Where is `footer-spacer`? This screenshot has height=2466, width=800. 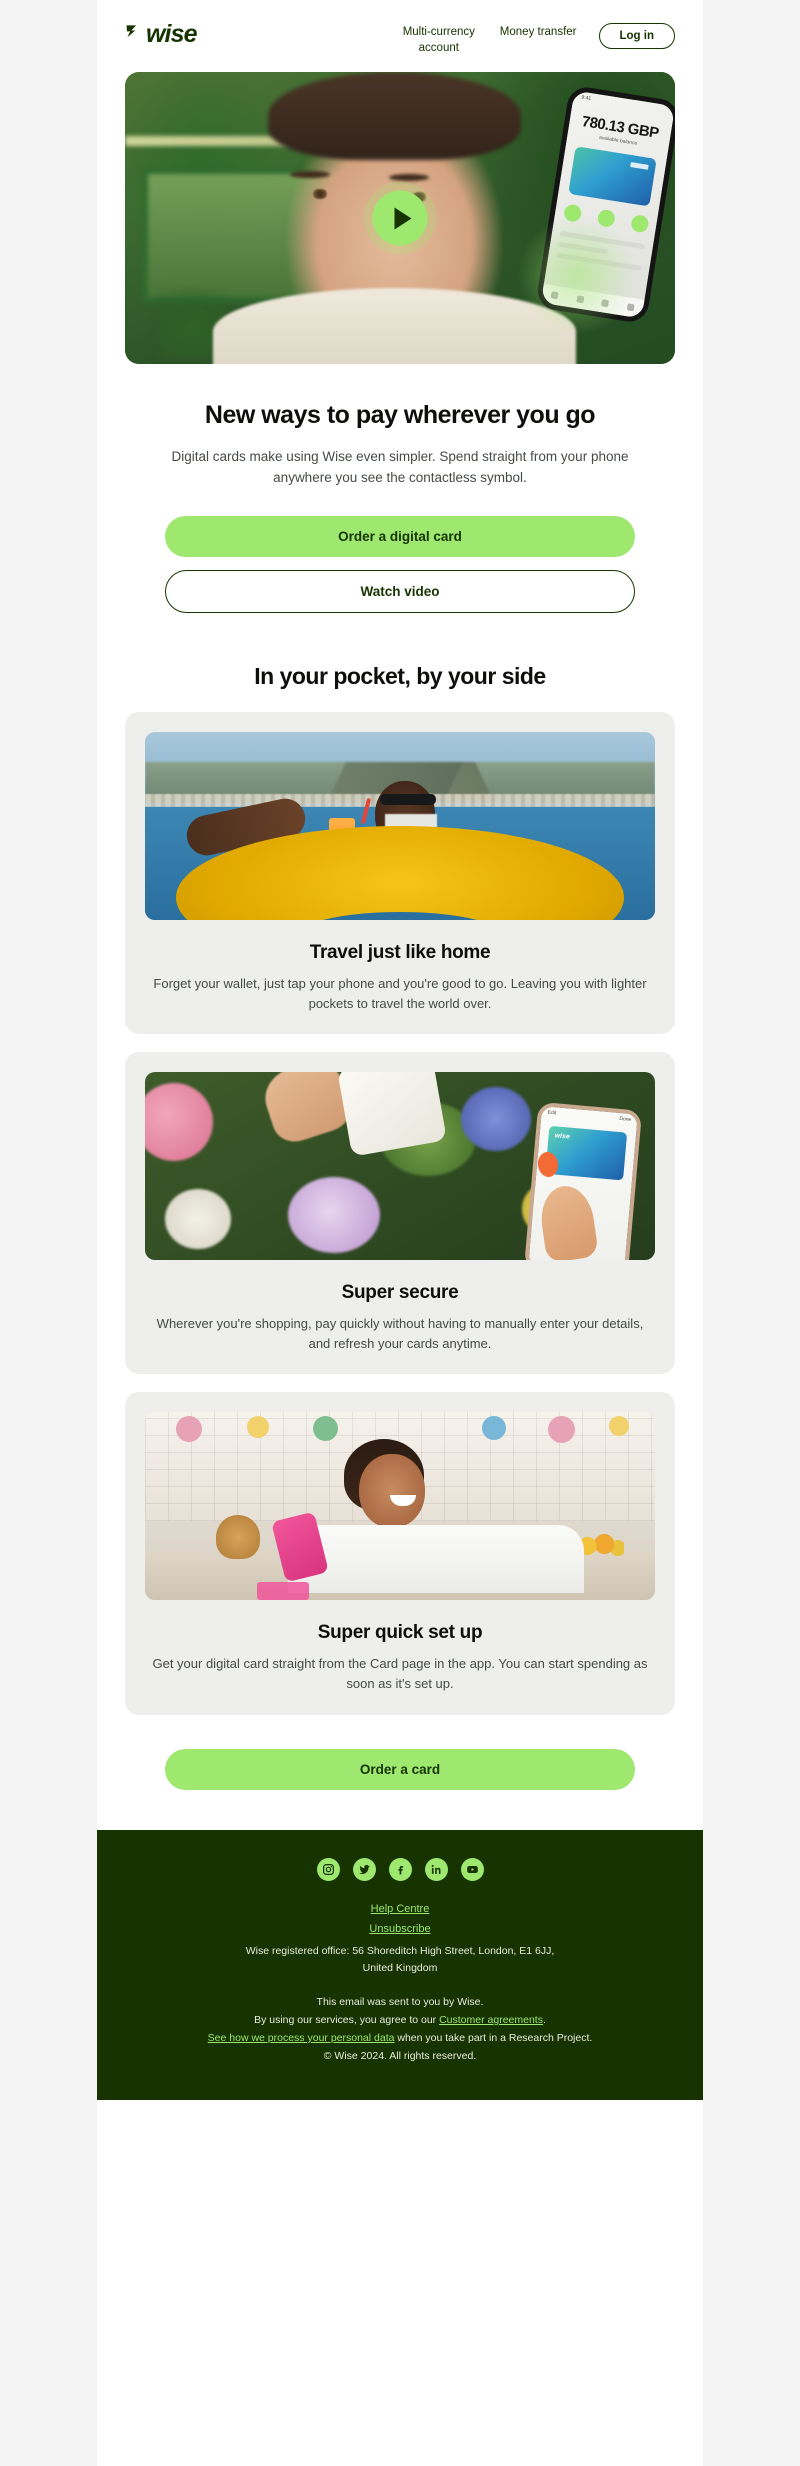 footer-spacer is located at coordinates (400, 1986).